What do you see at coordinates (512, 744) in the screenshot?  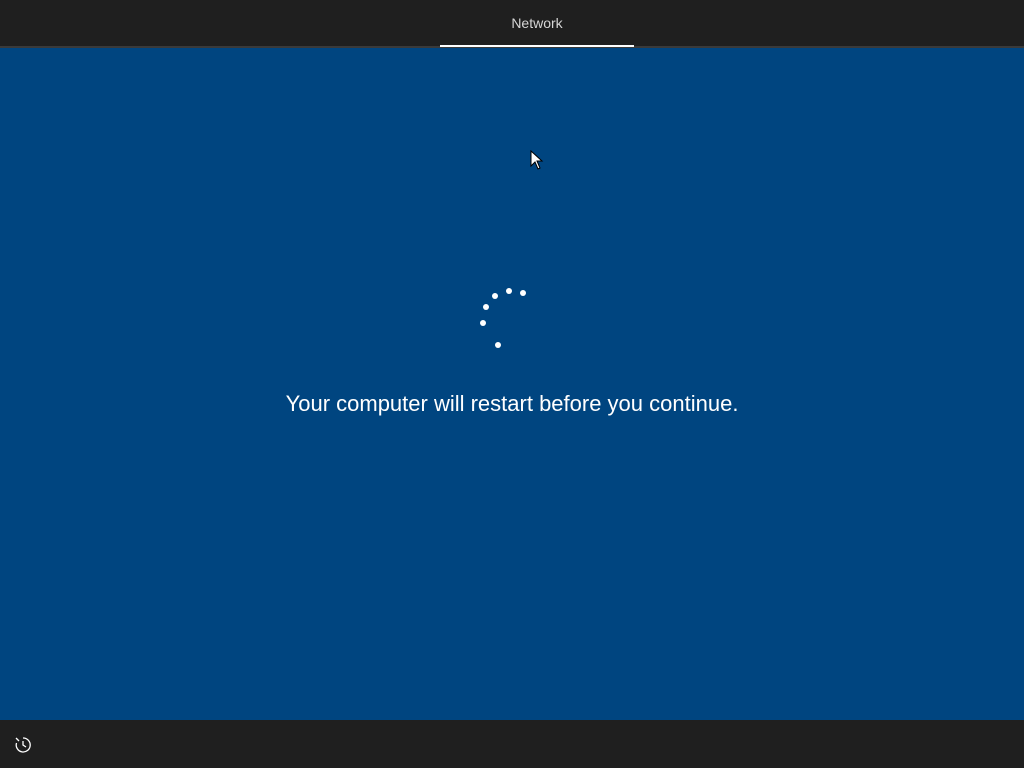 I see `bottom-bar` at bounding box center [512, 744].